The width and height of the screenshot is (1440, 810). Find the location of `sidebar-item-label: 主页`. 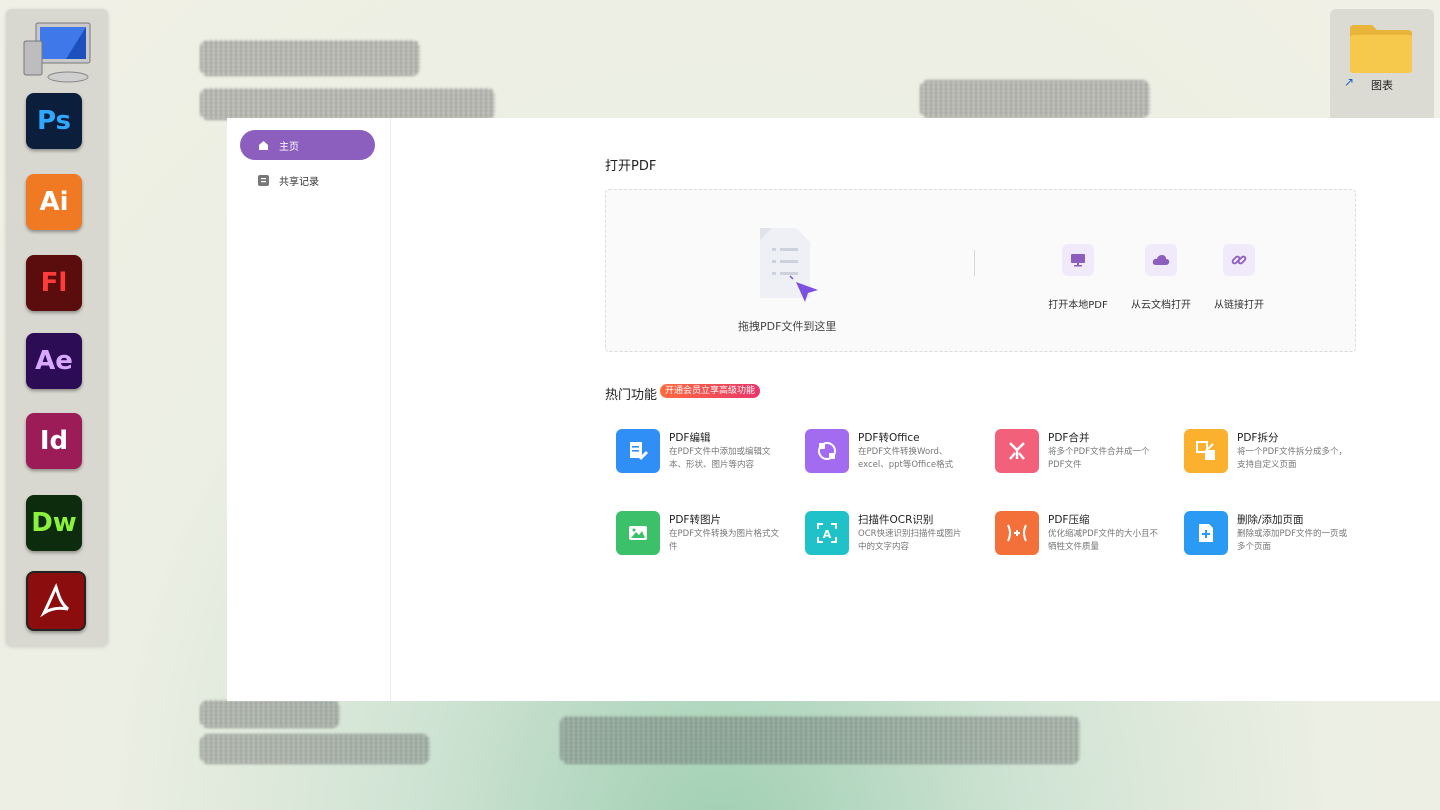

sidebar-item-label: 主页 is located at coordinates (289, 147).